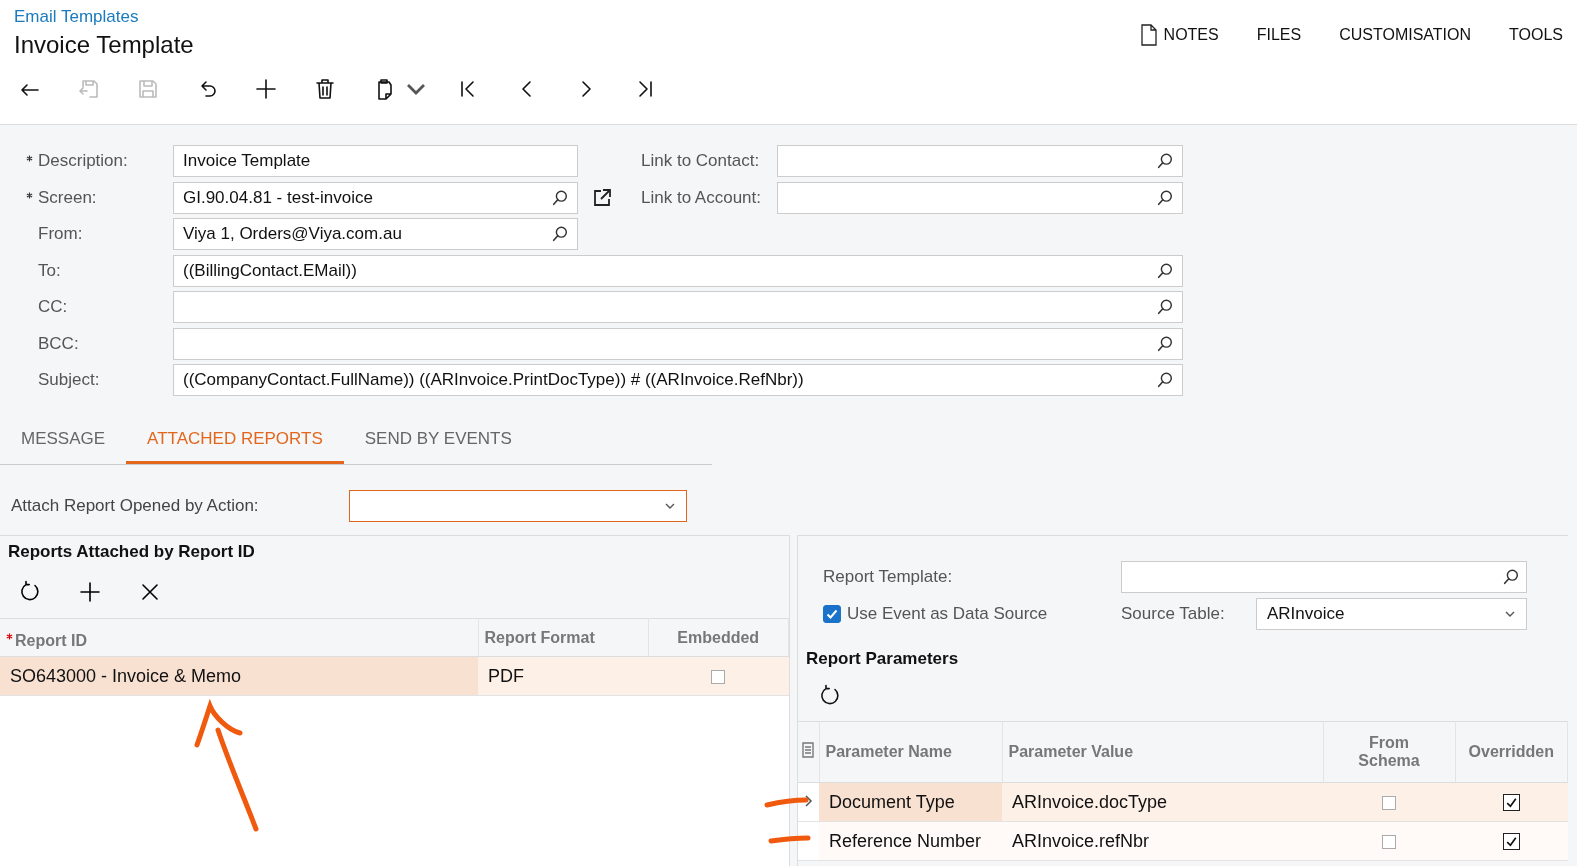  What do you see at coordinates (1536, 35) in the screenshot?
I see `menu-item: TOOLS` at bounding box center [1536, 35].